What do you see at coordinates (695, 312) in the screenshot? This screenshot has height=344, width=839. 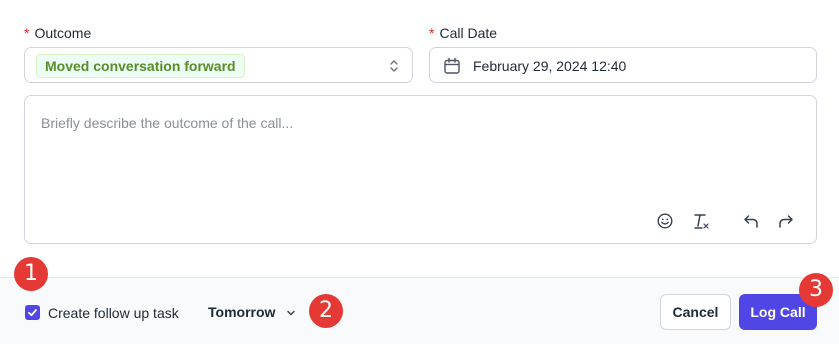 I see `cancel-button: Cancel` at bounding box center [695, 312].